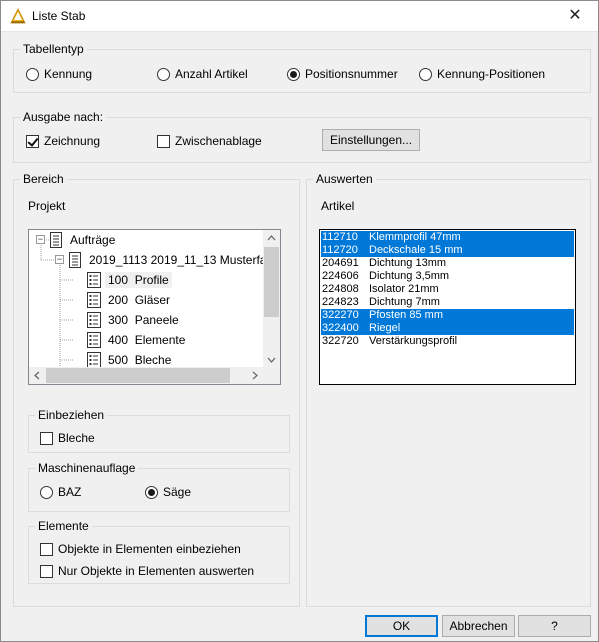 The width and height of the screenshot is (599, 642). What do you see at coordinates (46, 438) in the screenshot?
I see `checkbox-bleche-box` at bounding box center [46, 438].